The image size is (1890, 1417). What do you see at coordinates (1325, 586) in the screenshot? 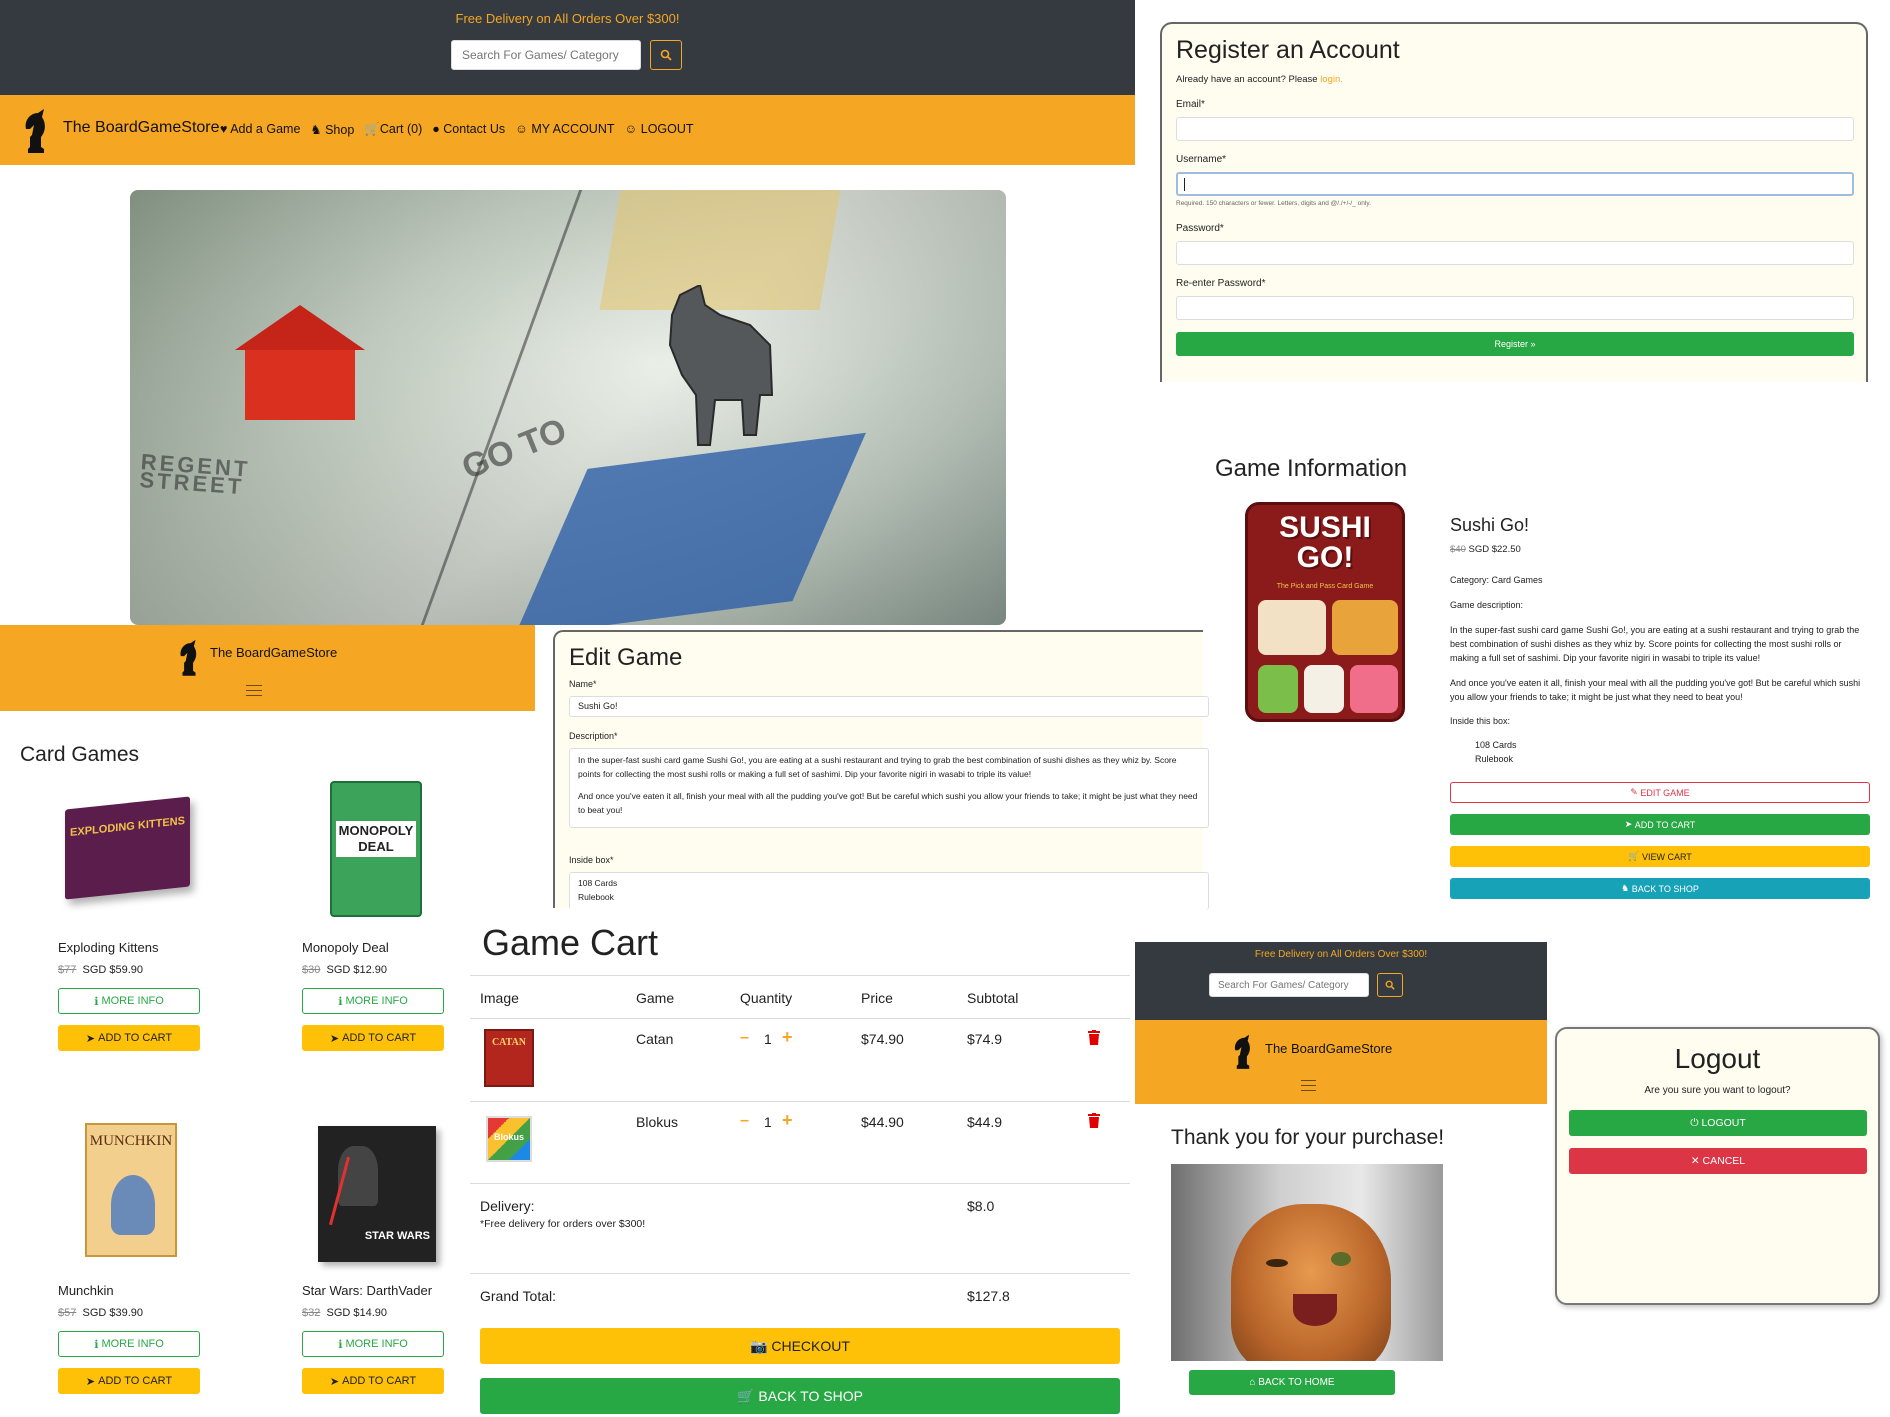
I see `sushi-box-subtitle: The Pick and Pass Card Game` at bounding box center [1325, 586].